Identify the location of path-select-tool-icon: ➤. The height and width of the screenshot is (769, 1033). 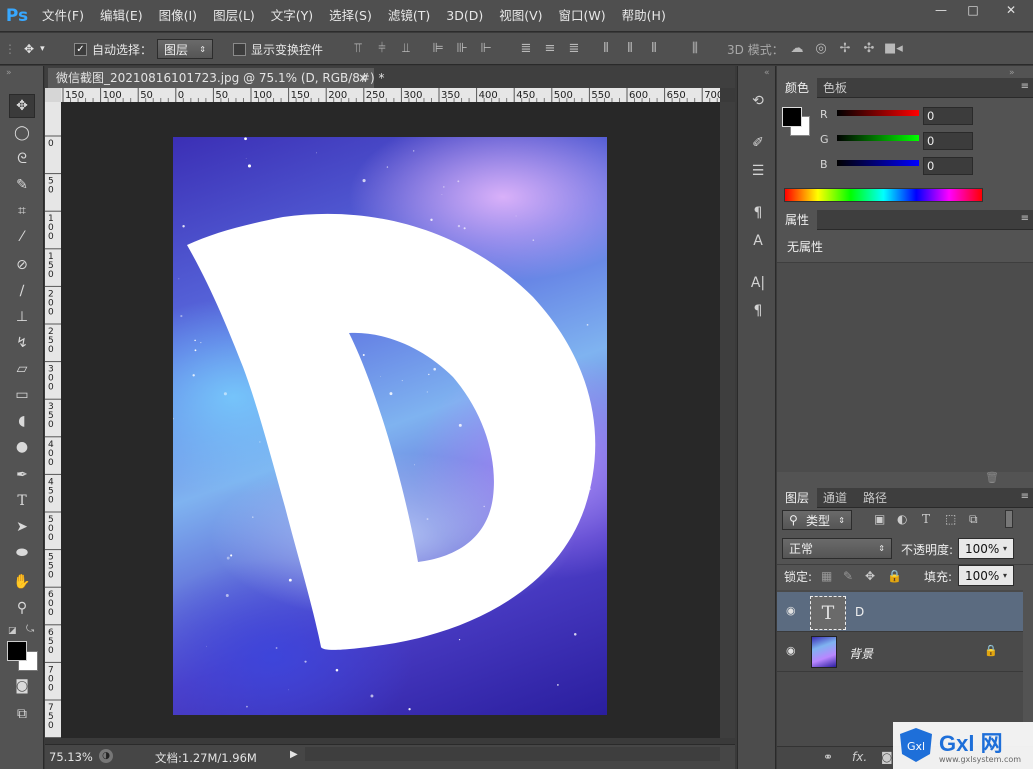
(22, 527).